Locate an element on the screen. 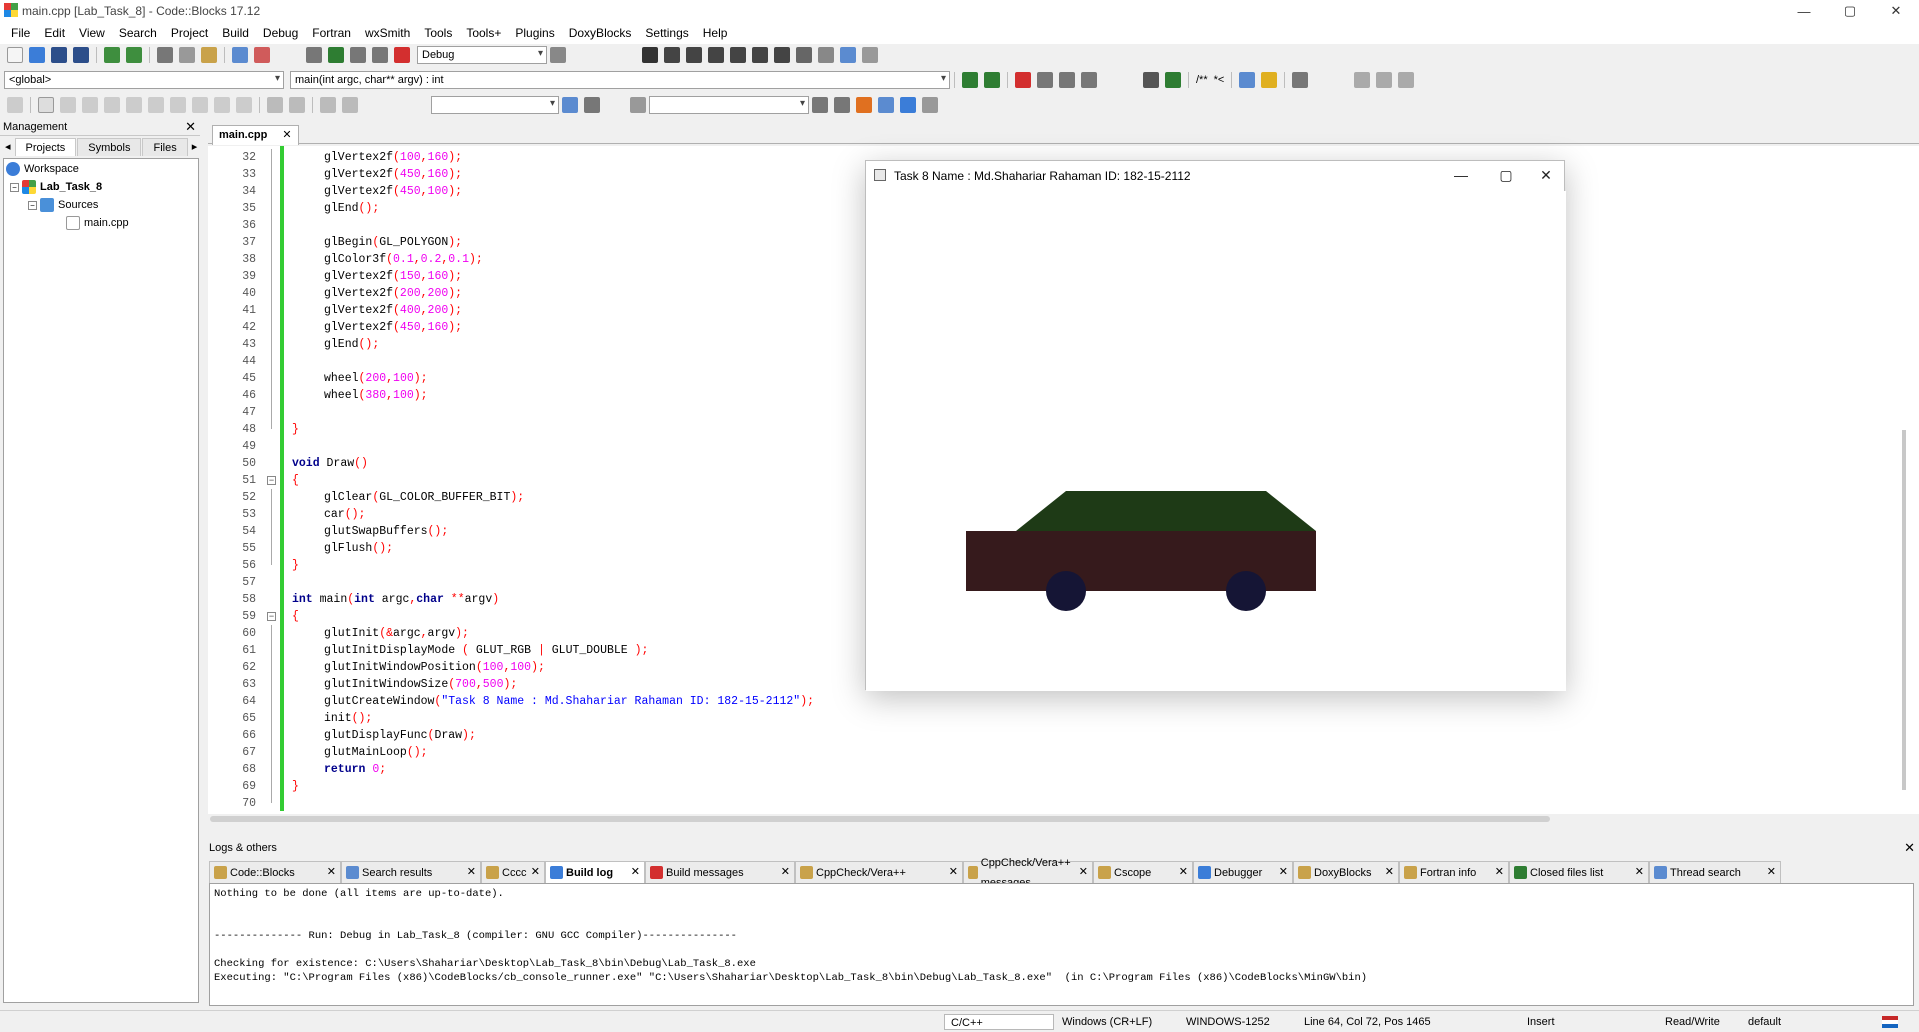 The image size is (1919, 1032). log-tab: Build messages ✕ is located at coordinates (720, 872).